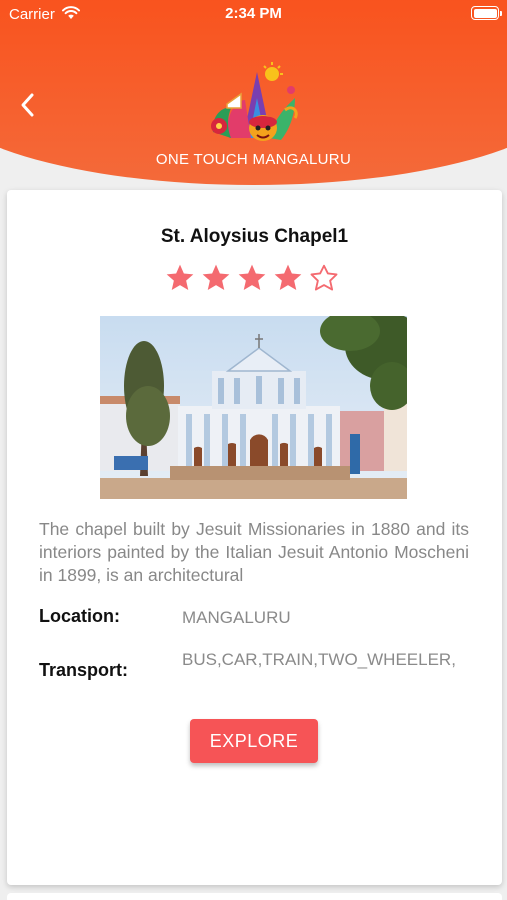 The height and width of the screenshot is (900, 507). Describe the element at coordinates (253, 407) in the screenshot. I see `place-photo` at that location.